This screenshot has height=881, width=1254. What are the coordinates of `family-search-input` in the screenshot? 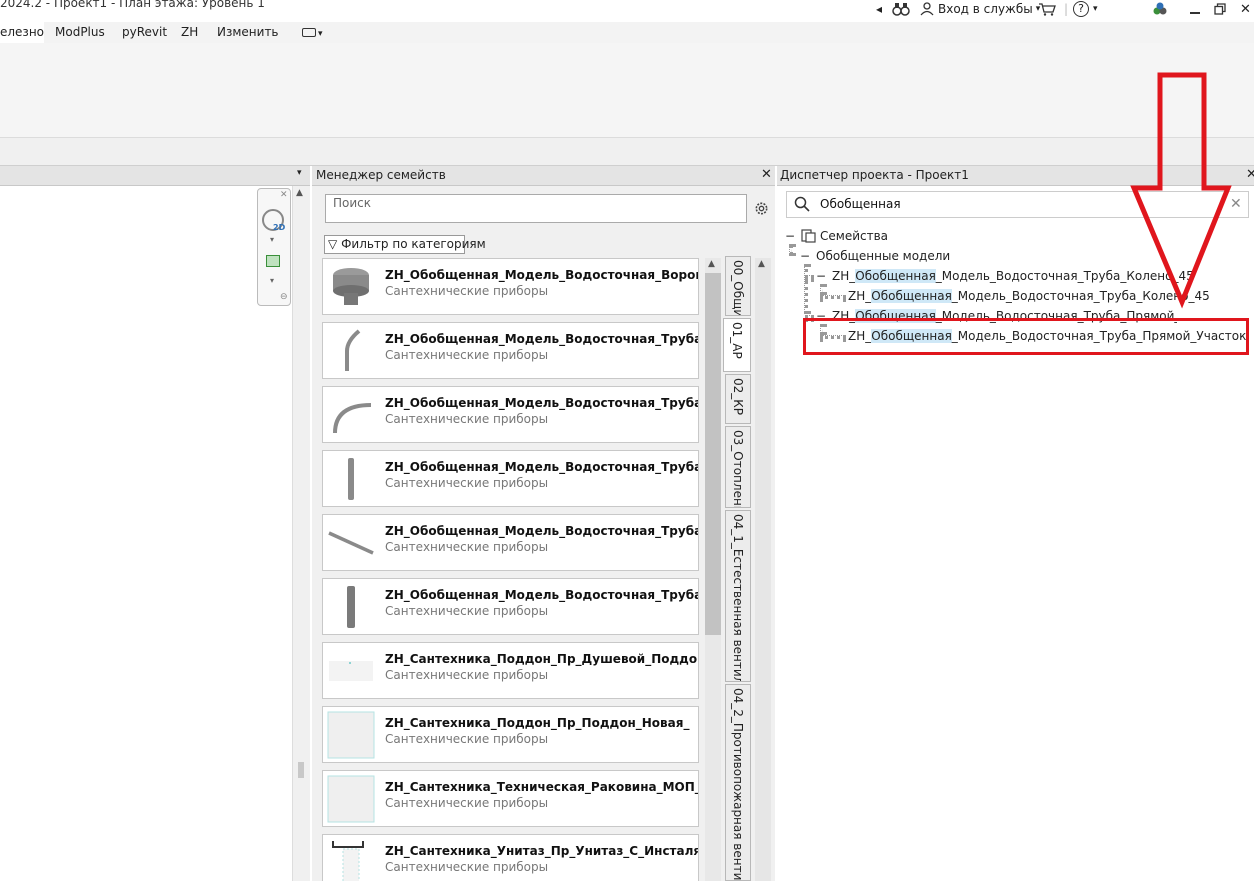 It's located at (536, 208).